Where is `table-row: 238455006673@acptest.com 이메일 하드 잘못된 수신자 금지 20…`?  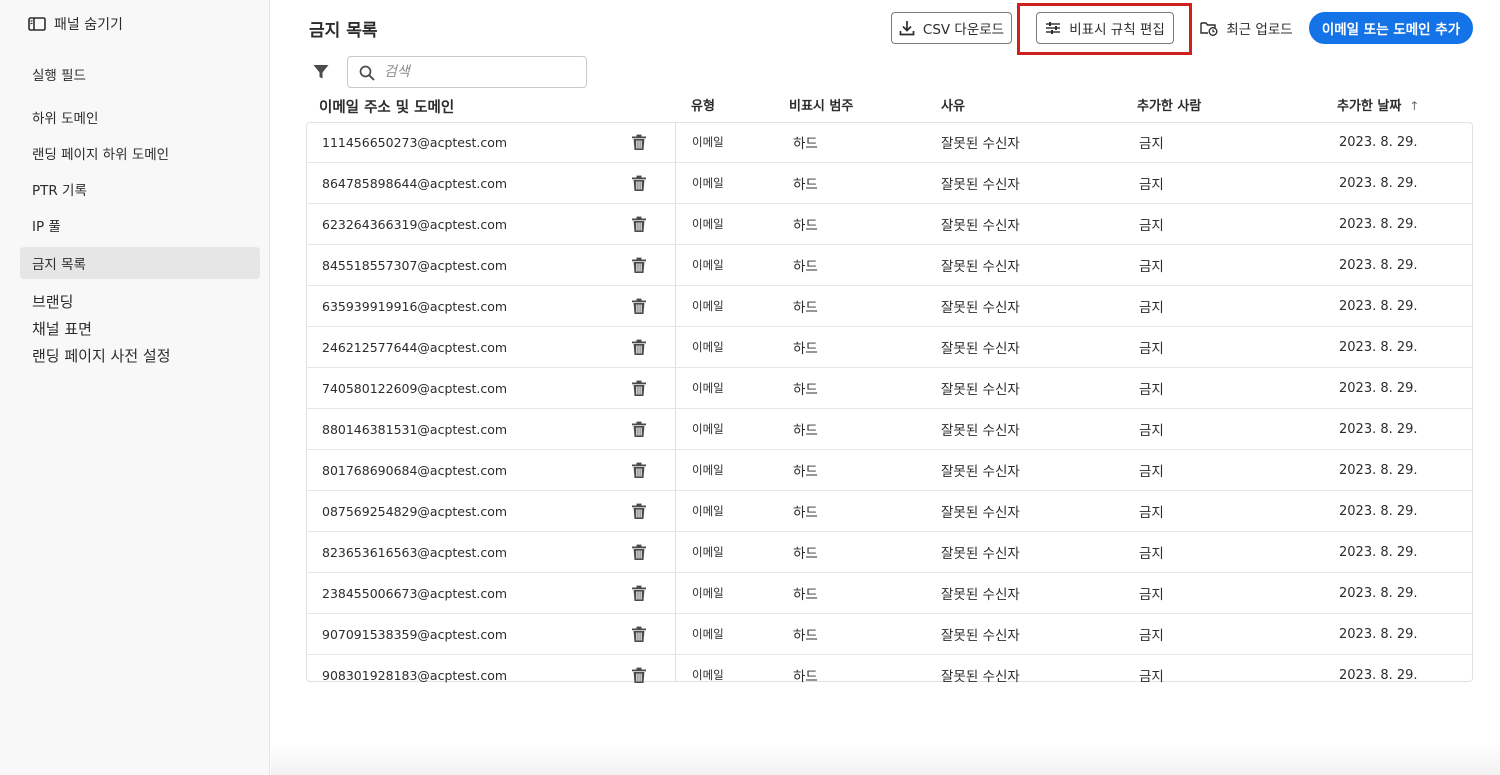 table-row: 238455006673@acptest.com 이메일 하드 잘못된 수신자 금지 20… is located at coordinates (889, 593).